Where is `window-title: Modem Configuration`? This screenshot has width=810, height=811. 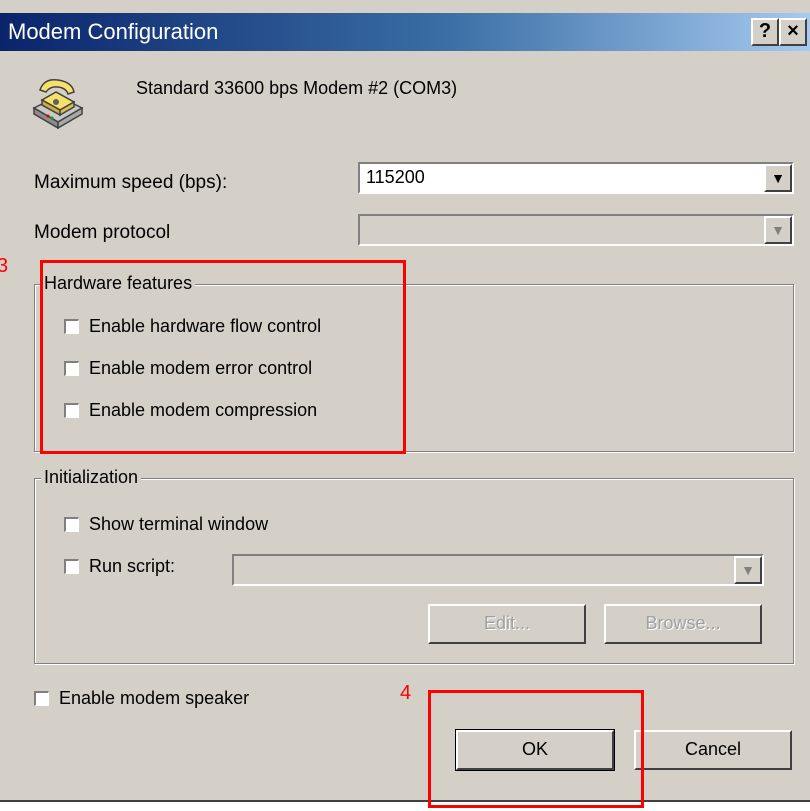 window-title: Modem Configuration is located at coordinates (113, 31).